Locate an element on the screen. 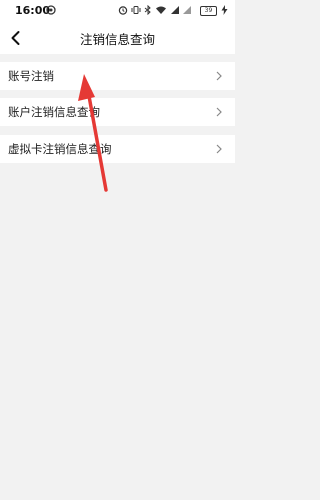  page-title: 注销信息查询 is located at coordinates (117, 39).